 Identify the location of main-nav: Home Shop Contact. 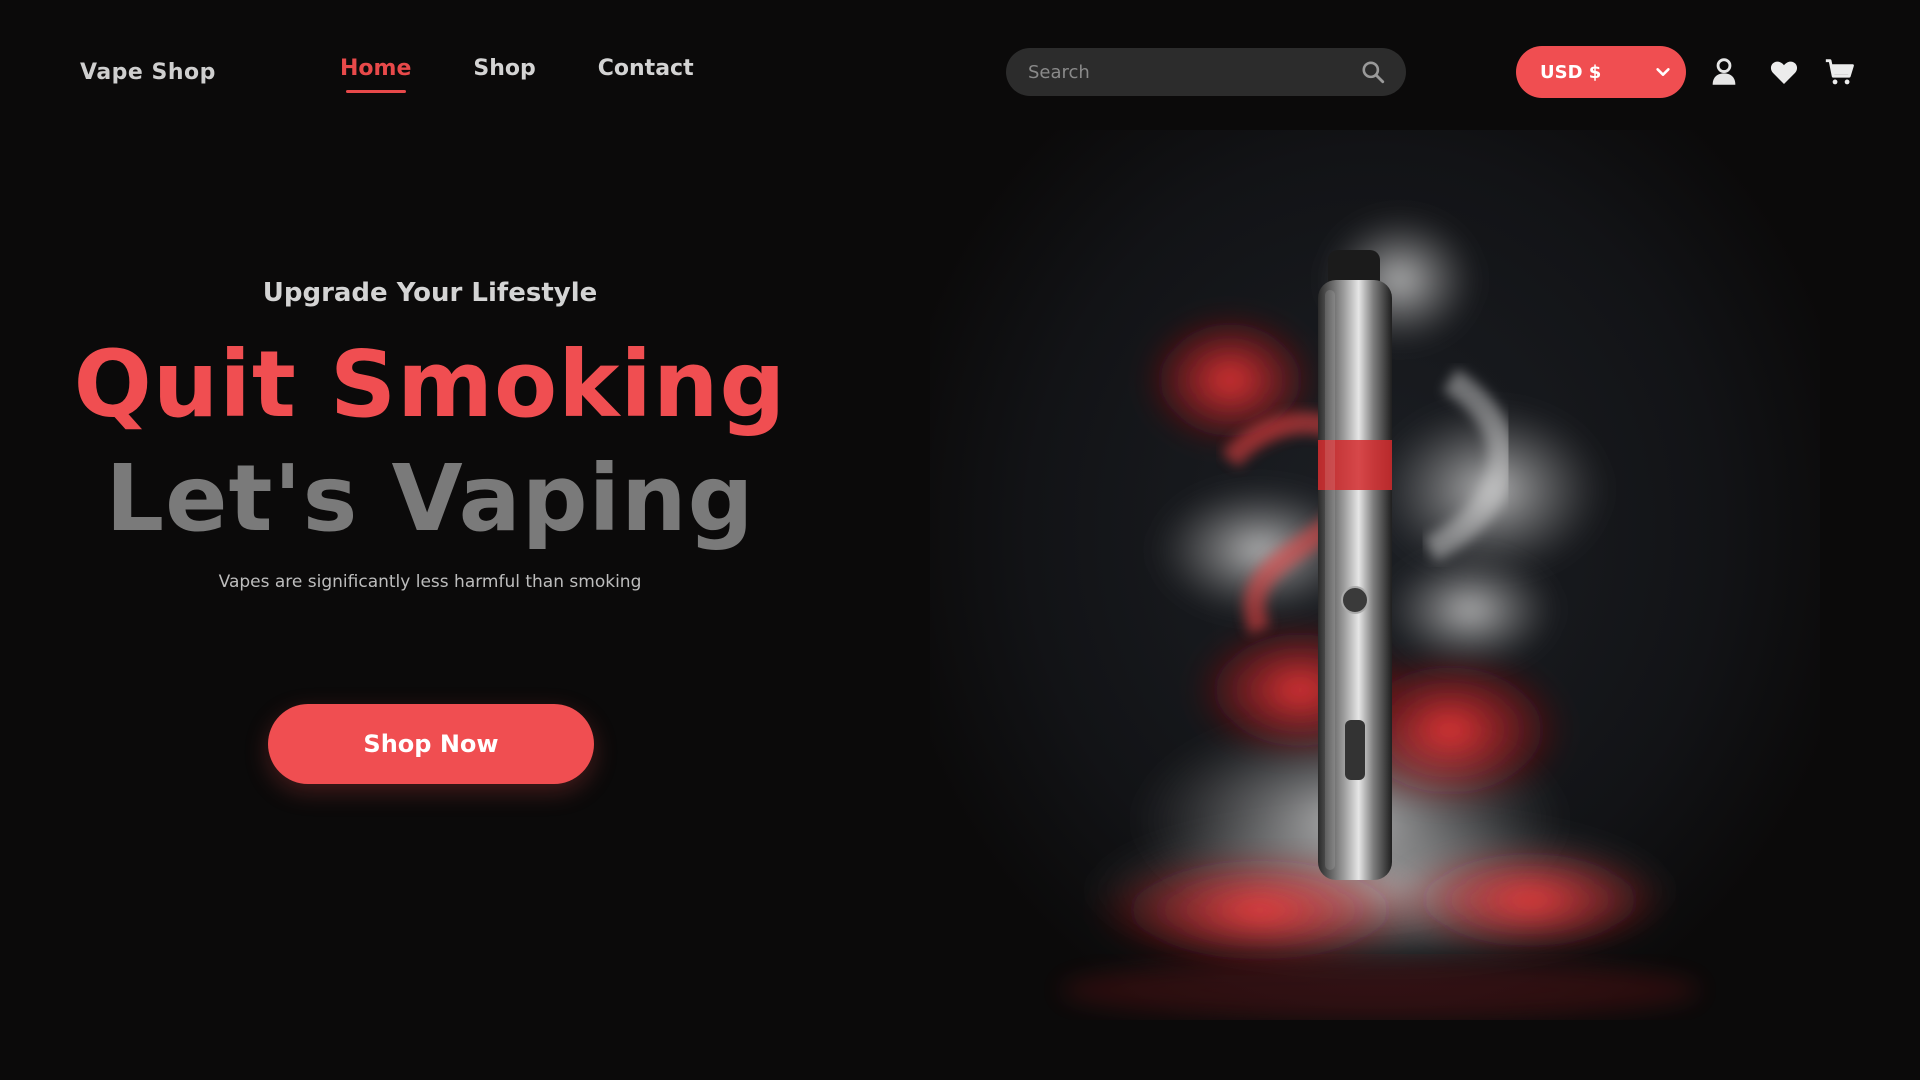
(517, 74).